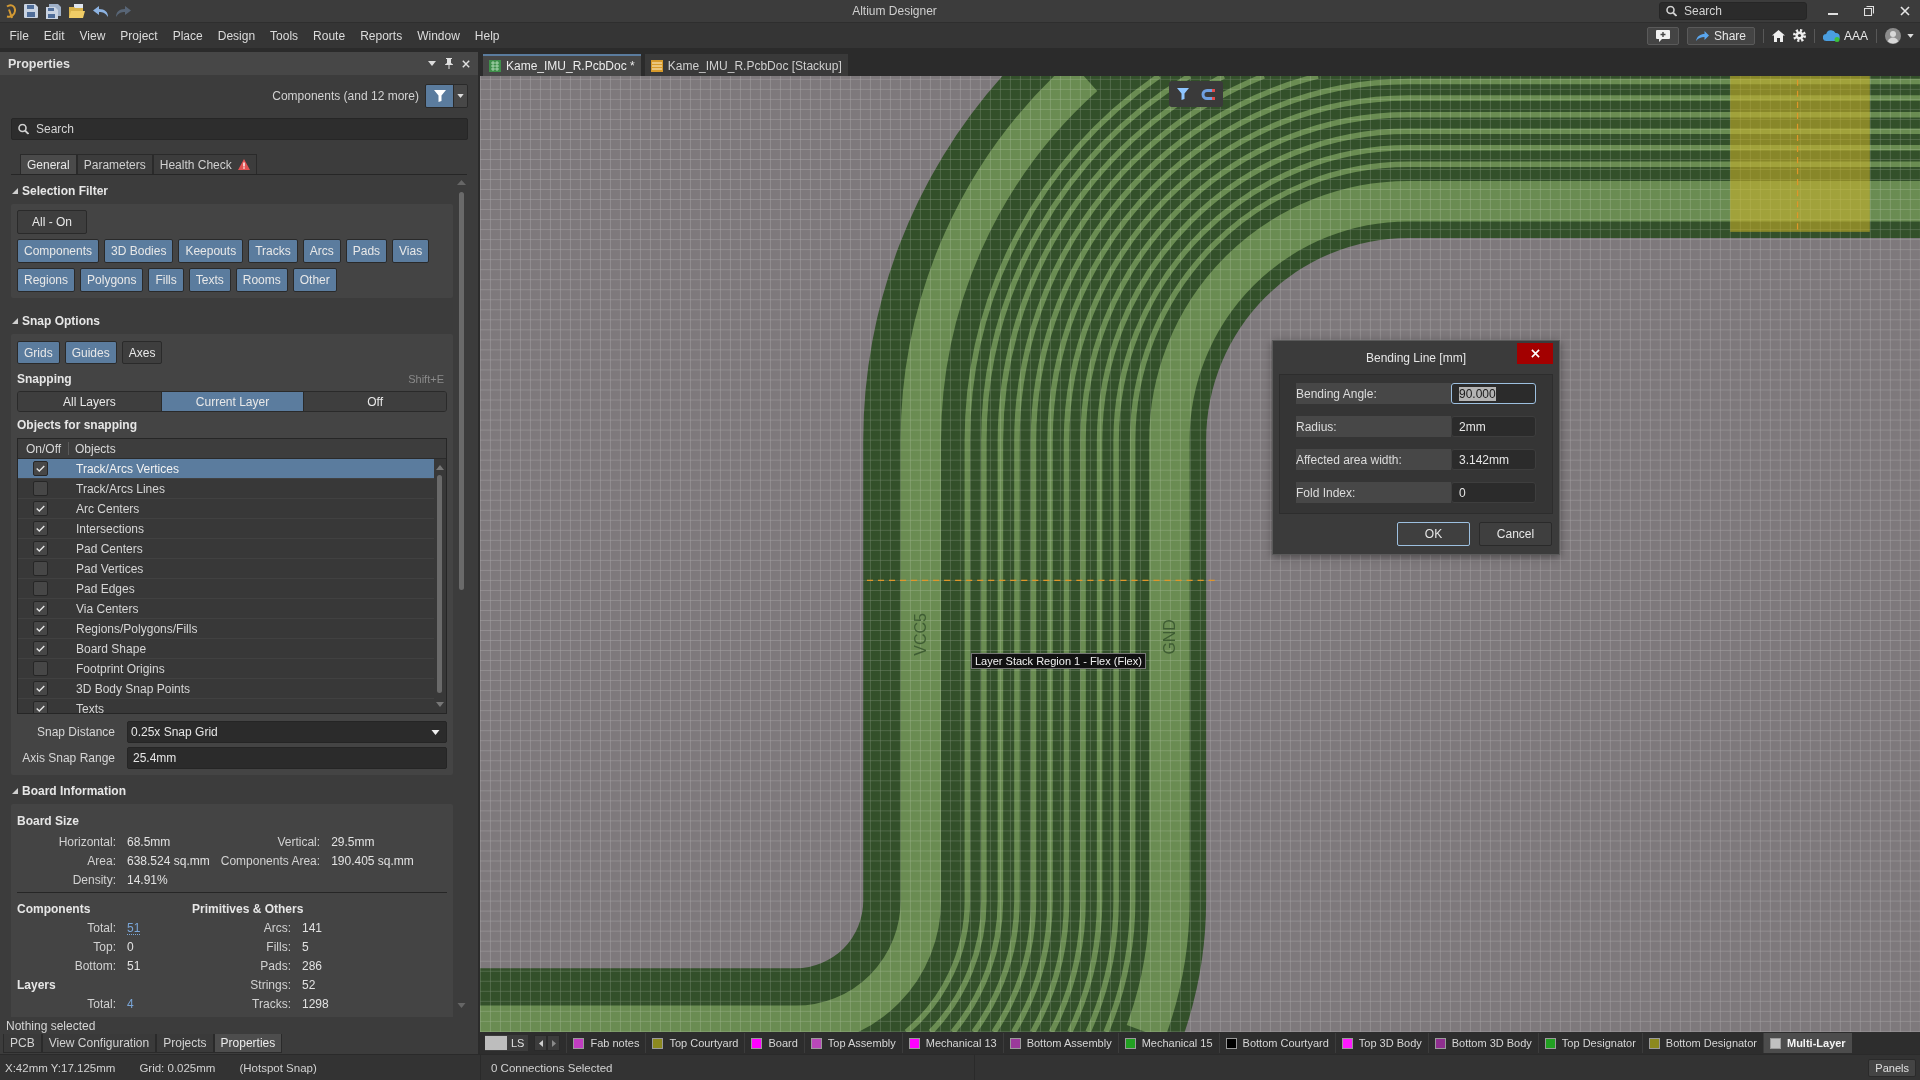 This screenshot has height=1080, width=1920. What do you see at coordinates (507, 1043) in the screenshot?
I see `layer-set-button: LS` at bounding box center [507, 1043].